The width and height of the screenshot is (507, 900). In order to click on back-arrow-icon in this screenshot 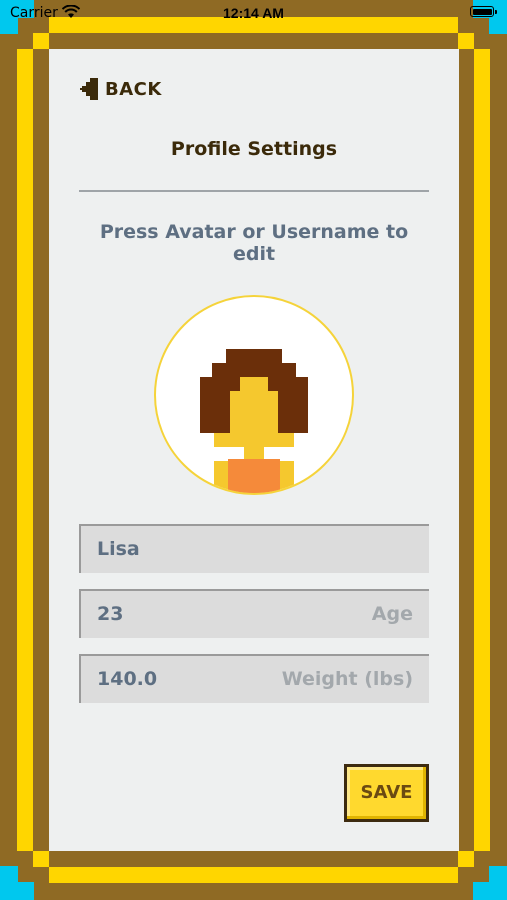, I will do `click(89, 89)`.